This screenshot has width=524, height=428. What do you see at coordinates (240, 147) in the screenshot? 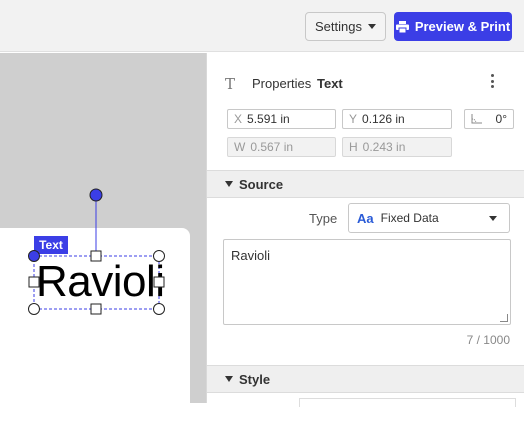
I see `w-label: W` at bounding box center [240, 147].